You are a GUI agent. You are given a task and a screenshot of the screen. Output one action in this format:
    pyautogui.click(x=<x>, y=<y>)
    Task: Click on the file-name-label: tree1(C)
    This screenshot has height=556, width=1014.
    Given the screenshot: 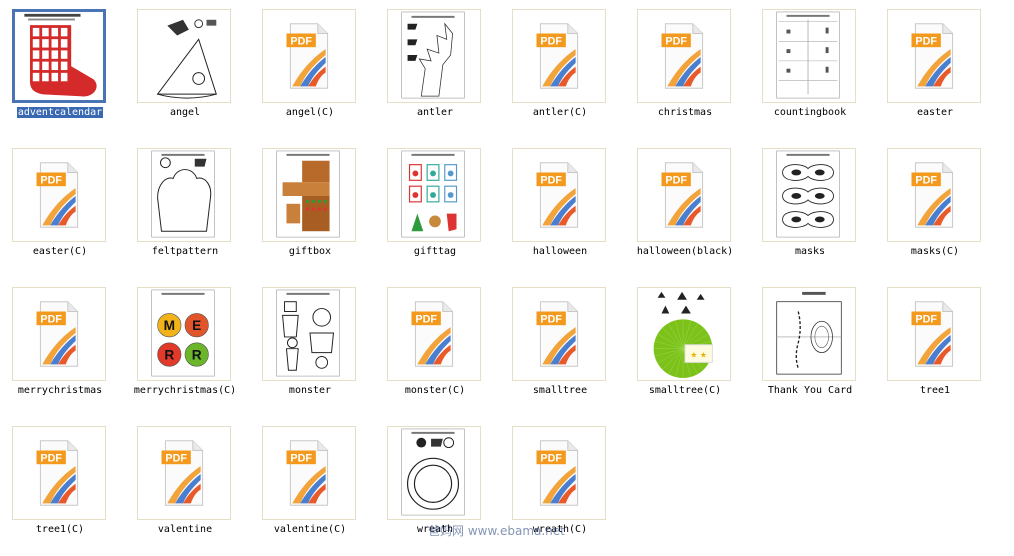 What is the action you would take?
    pyautogui.click(x=60, y=529)
    